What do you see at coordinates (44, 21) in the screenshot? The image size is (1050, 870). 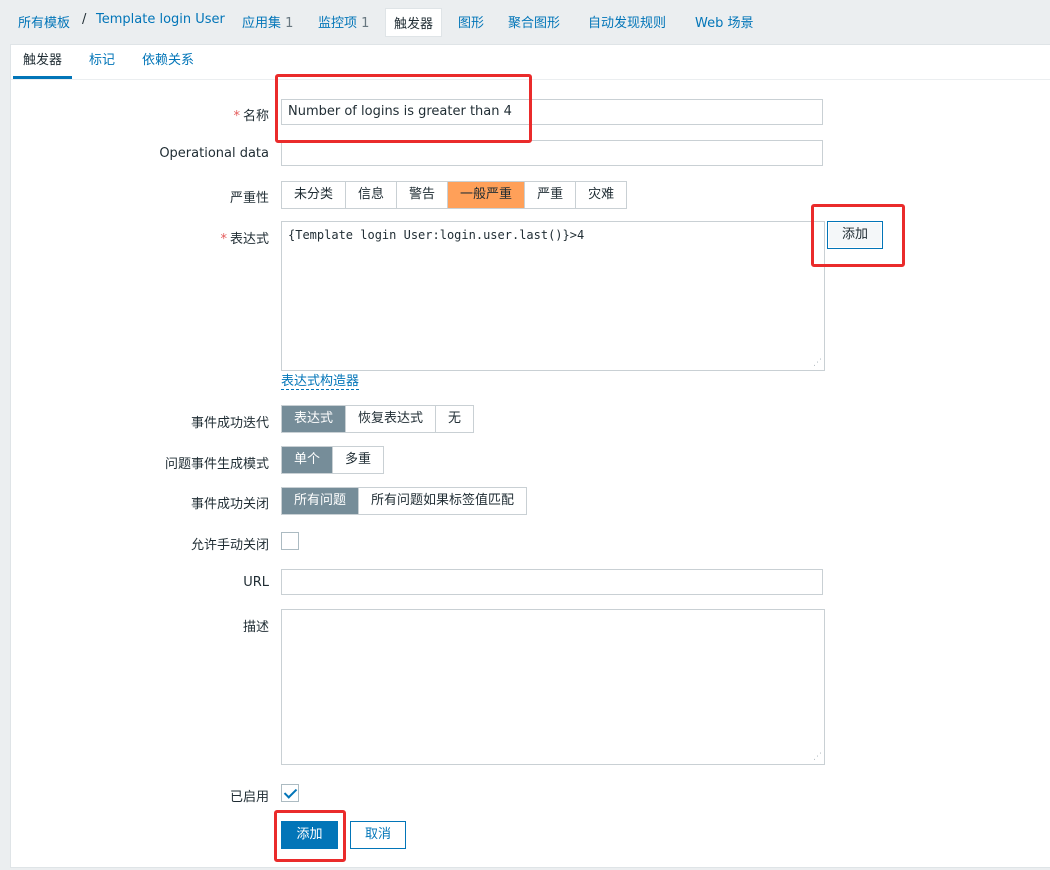 I see `breadcrumb-all-templates: 所有模板` at bounding box center [44, 21].